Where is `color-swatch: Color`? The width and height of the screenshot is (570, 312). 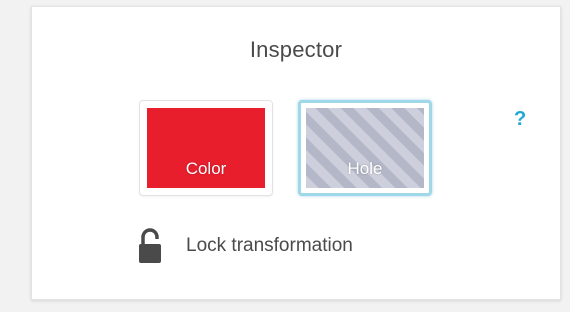
color-swatch: Color is located at coordinates (206, 148).